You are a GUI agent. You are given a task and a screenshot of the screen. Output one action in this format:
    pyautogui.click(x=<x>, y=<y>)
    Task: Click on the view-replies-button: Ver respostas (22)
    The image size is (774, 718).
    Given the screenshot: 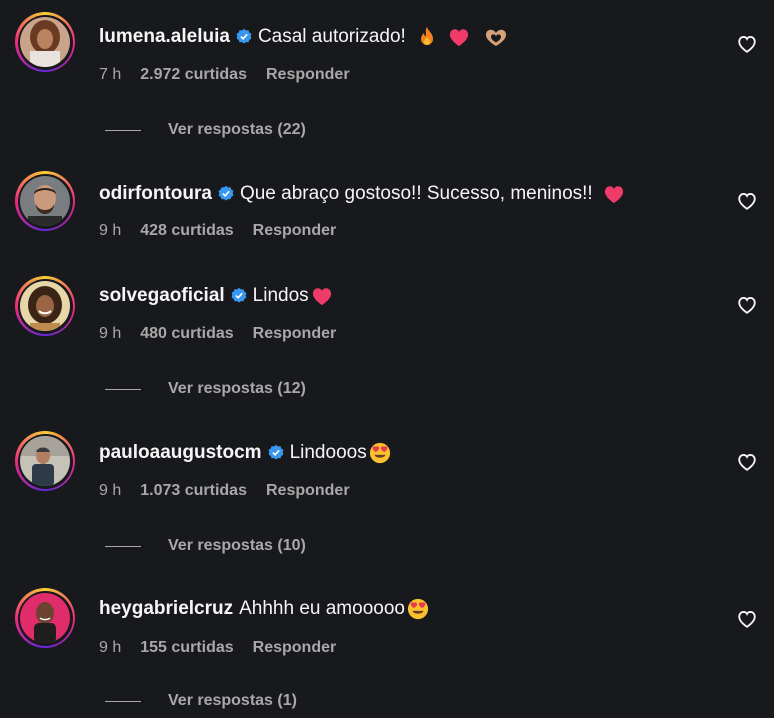 What is the action you would take?
    pyautogui.click(x=205, y=130)
    